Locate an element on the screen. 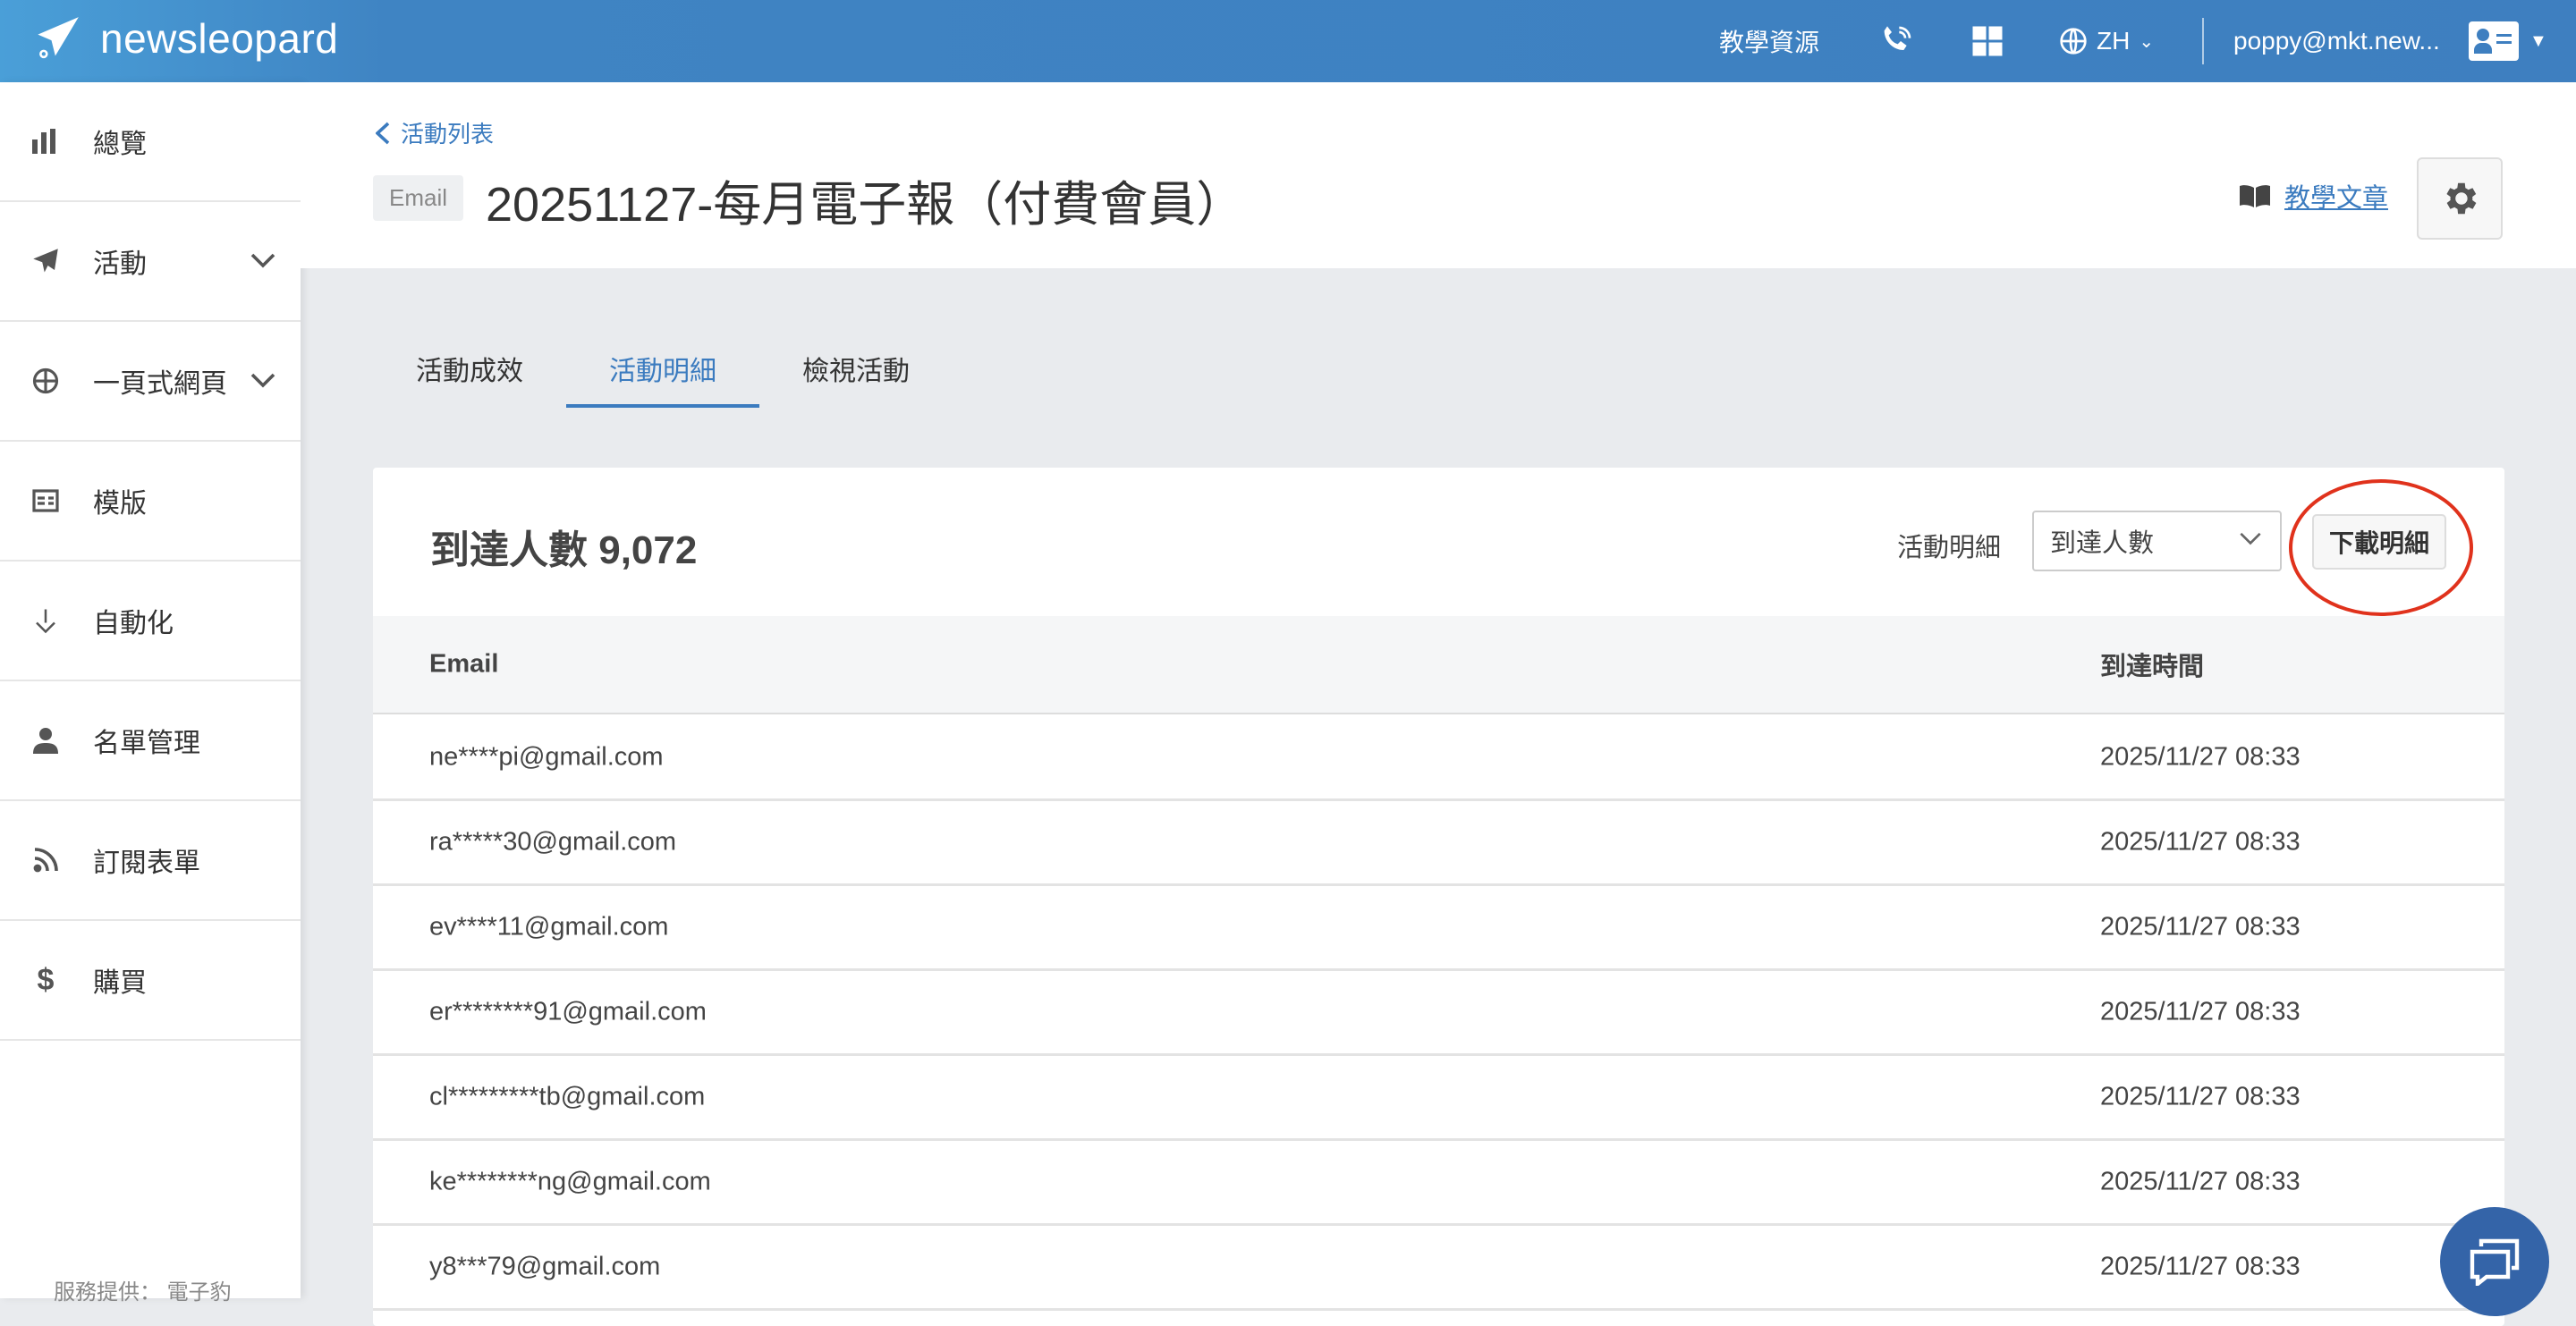  settings-button is located at coordinates (2460, 198).